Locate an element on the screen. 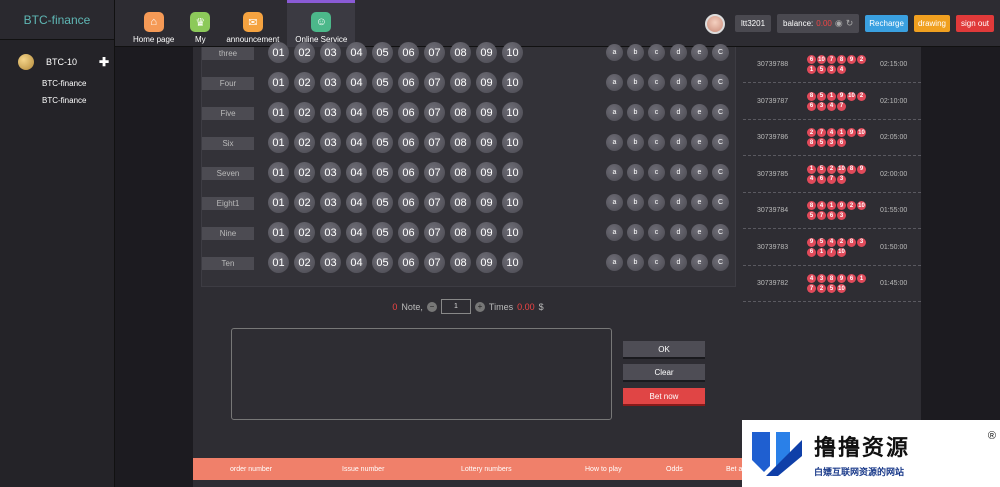  clear-button: Clear is located at coordinates (664, 373).